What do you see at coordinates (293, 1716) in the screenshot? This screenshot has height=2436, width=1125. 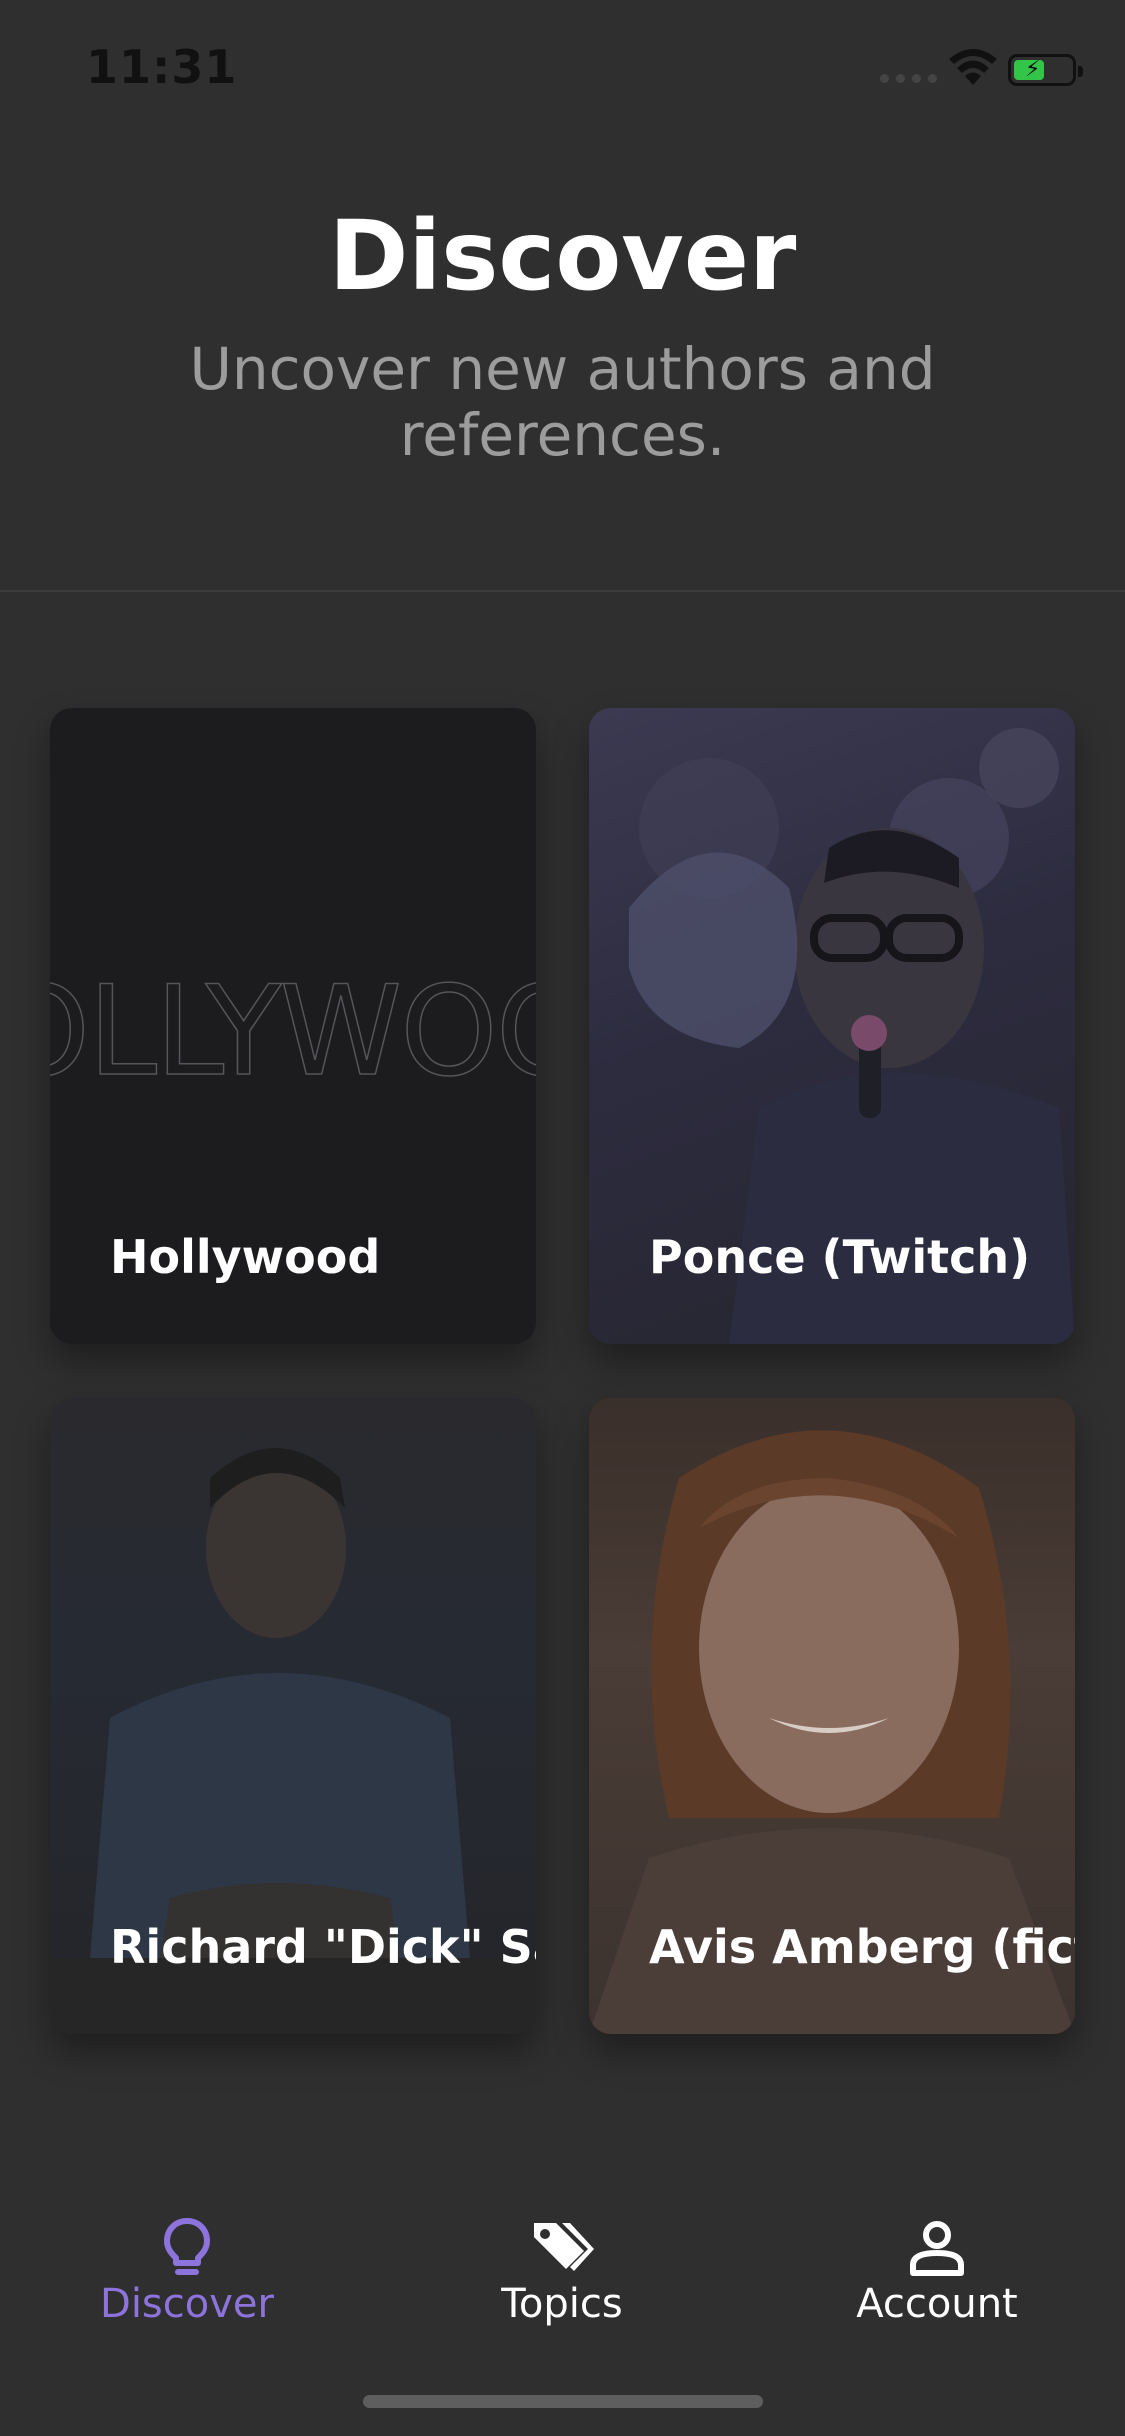 I see `card-richard-samuels: Richard "Dick" Samuels` at bounding box center [293, 1716].